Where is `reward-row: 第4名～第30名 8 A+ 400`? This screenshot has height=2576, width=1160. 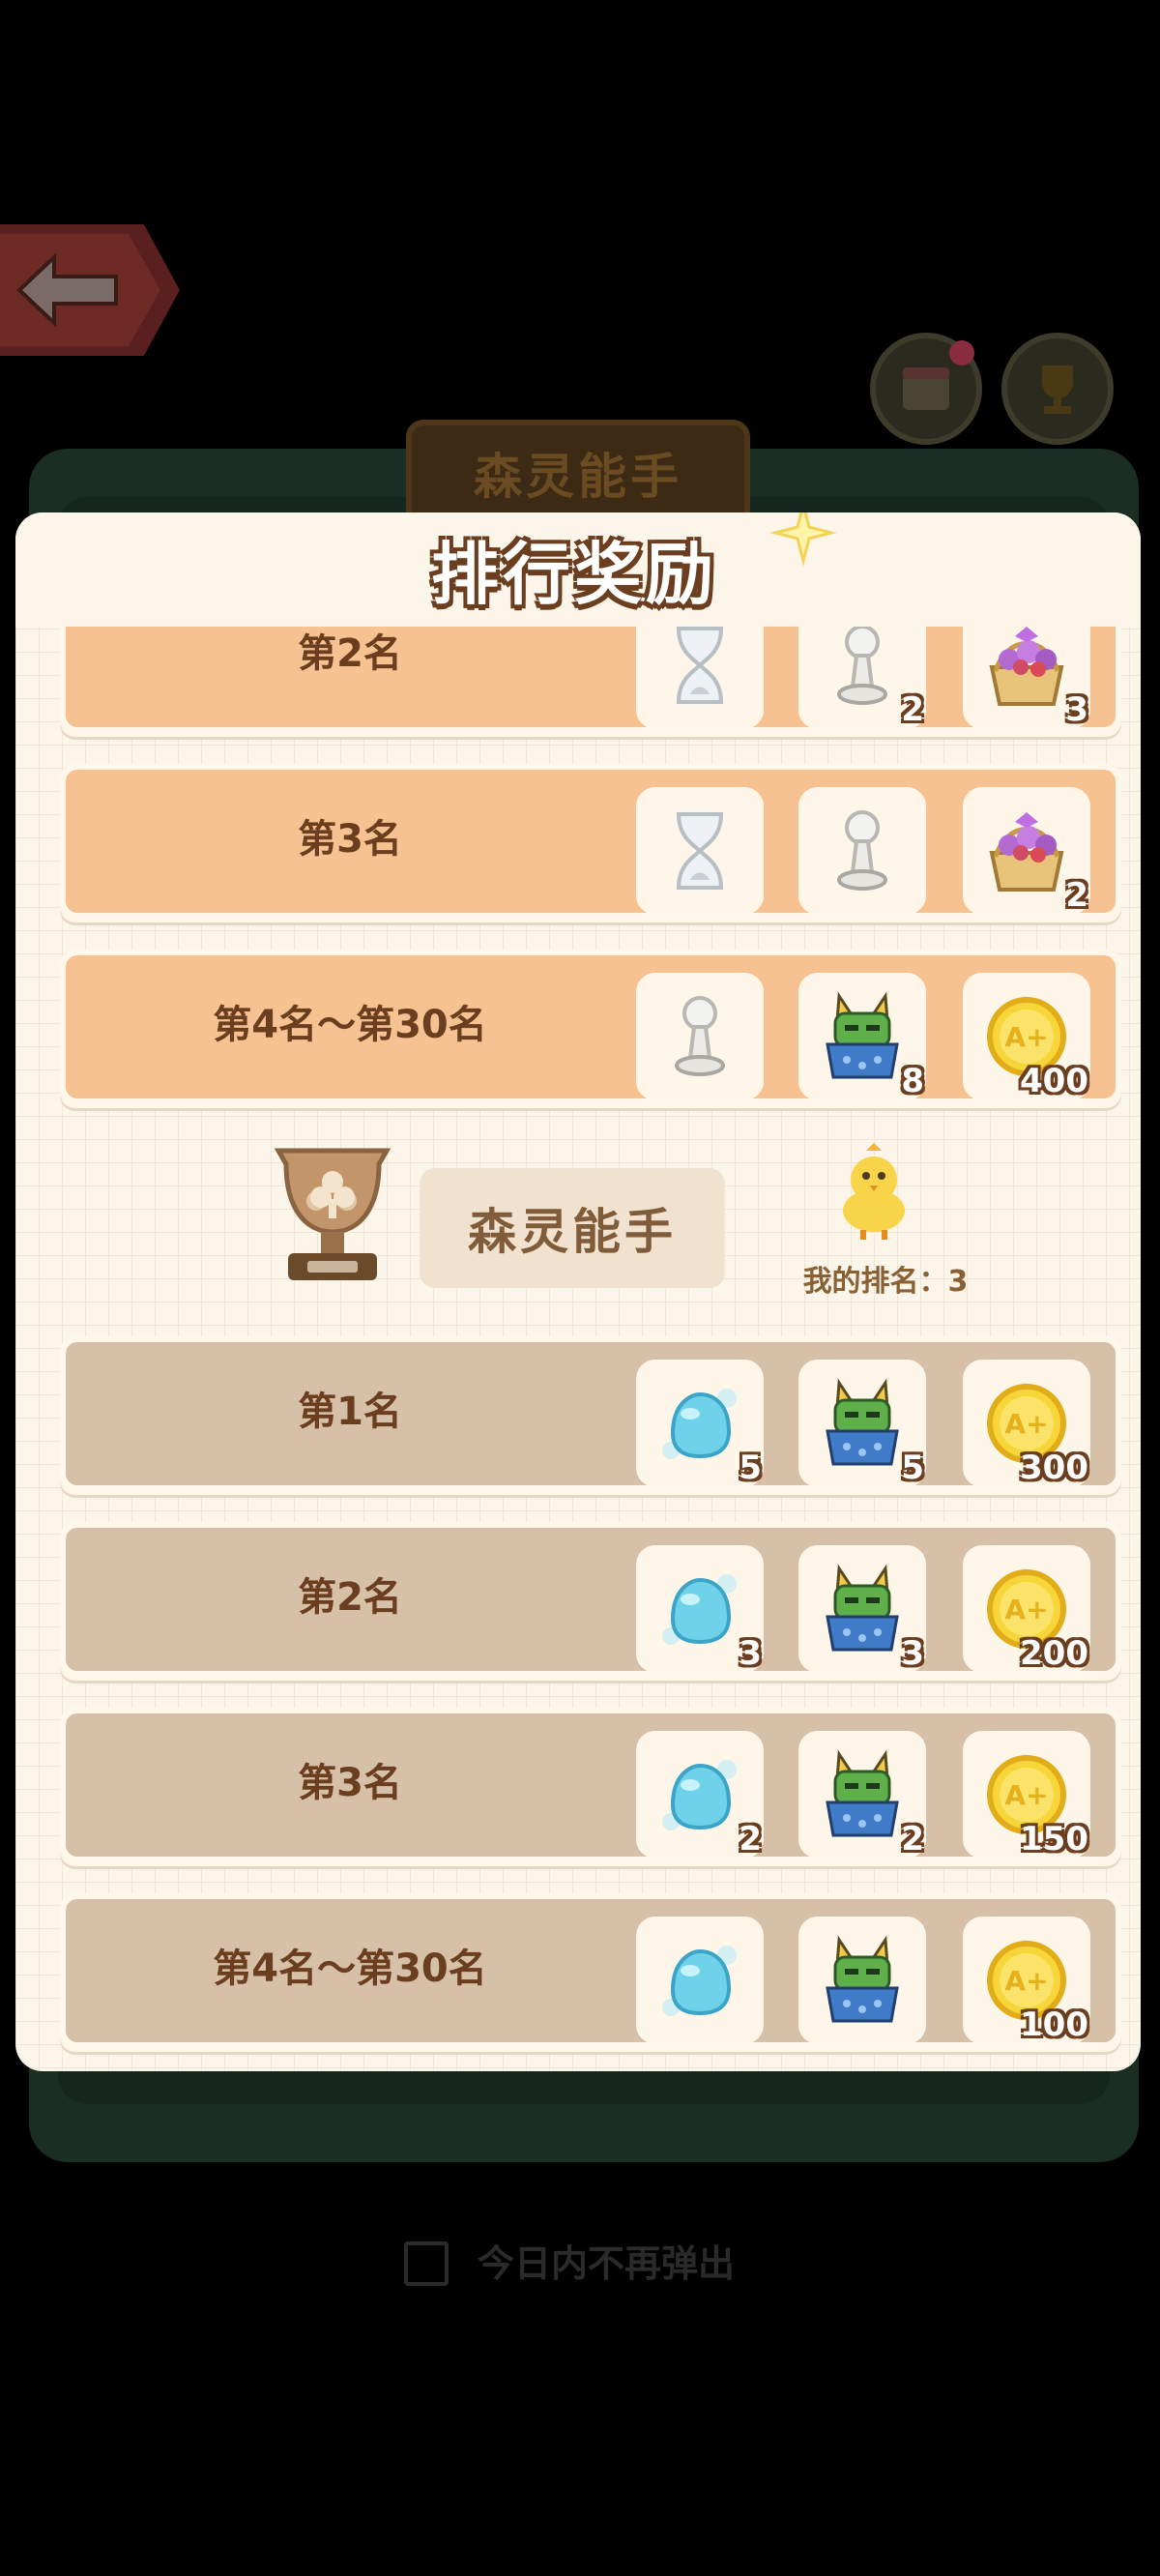
reward-row: 第4名～第30名 8 A+ 400 is located at coordinates (591, 1029).